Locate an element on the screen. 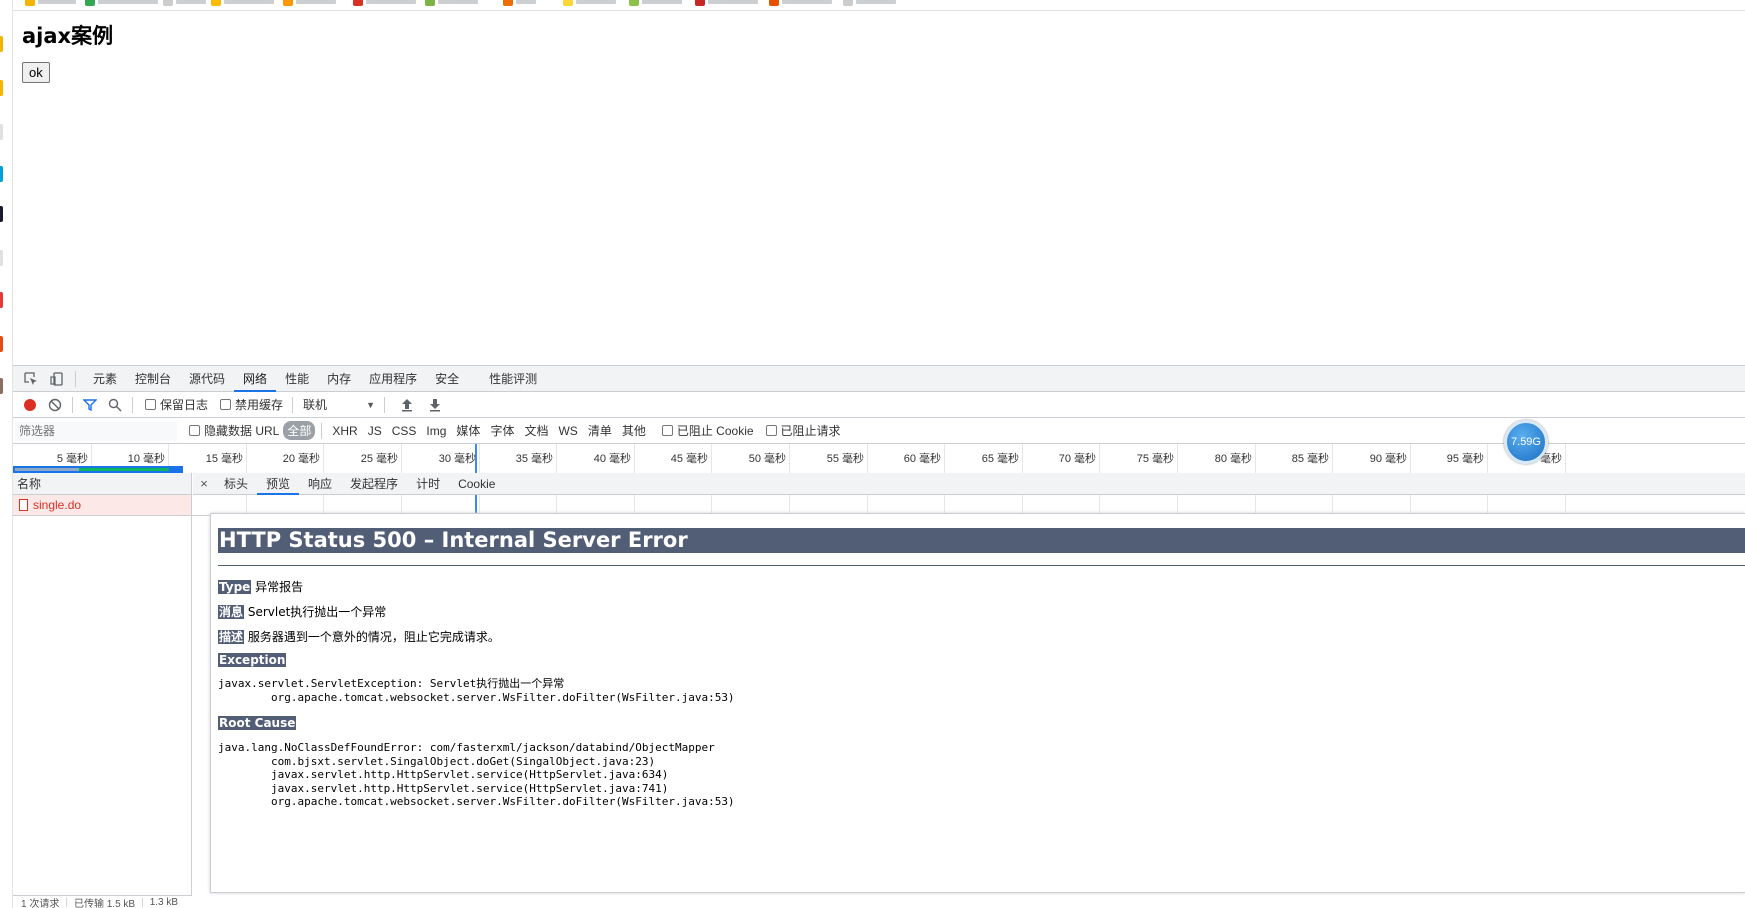 The image size is (1745, 908). tab-cookies: Cookie is located at coordinates (476, 484).